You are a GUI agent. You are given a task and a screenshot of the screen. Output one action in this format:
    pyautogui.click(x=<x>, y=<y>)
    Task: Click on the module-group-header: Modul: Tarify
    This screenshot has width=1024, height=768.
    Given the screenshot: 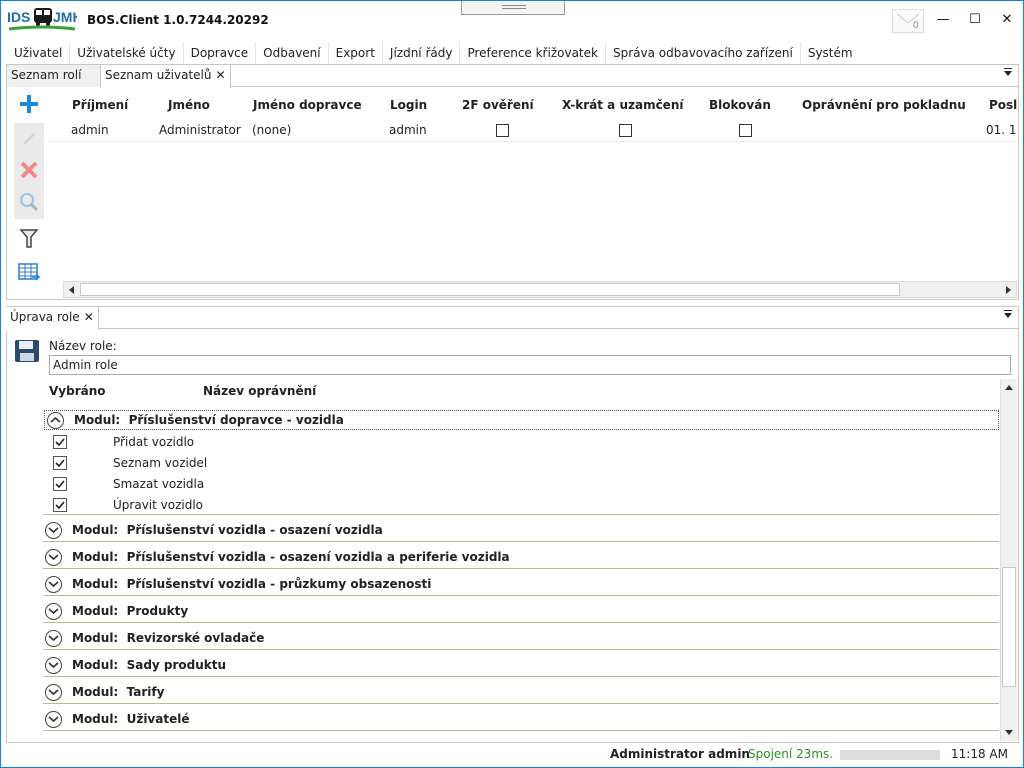 What is the action you would take?
    pyautogui.click(x=521, y=693)
    